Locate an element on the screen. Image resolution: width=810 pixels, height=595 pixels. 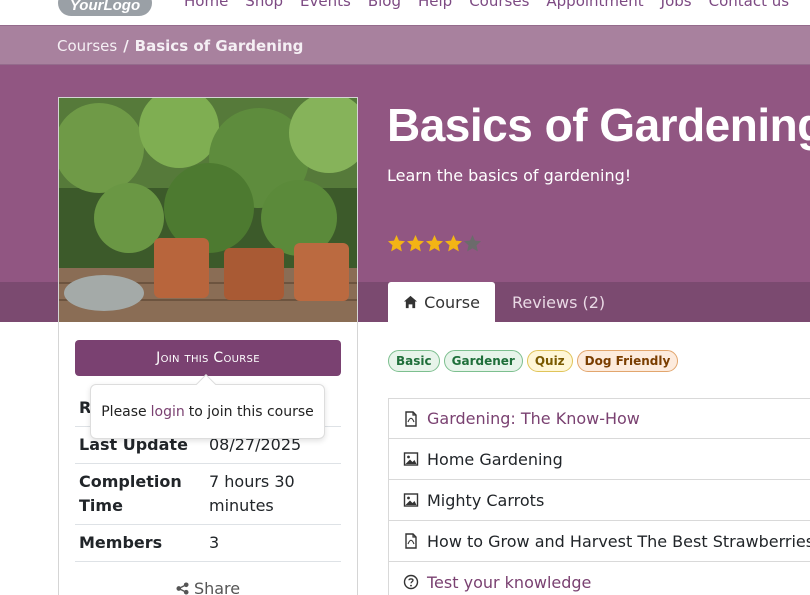
meta-value: 3 is located at coordinates (273, 543).